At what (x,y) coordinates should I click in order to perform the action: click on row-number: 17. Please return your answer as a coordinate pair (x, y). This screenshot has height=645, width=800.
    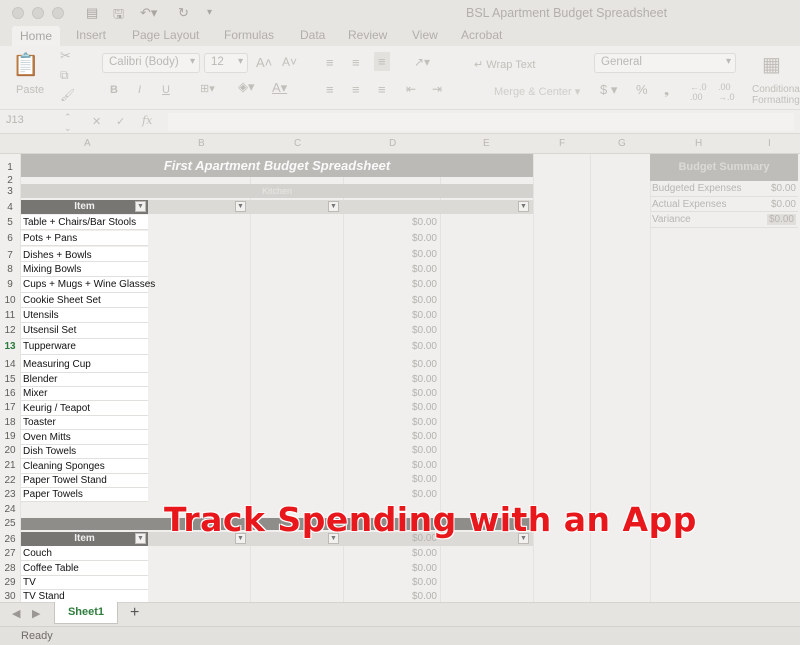
    Looking at the image, I should click on (10, 407).